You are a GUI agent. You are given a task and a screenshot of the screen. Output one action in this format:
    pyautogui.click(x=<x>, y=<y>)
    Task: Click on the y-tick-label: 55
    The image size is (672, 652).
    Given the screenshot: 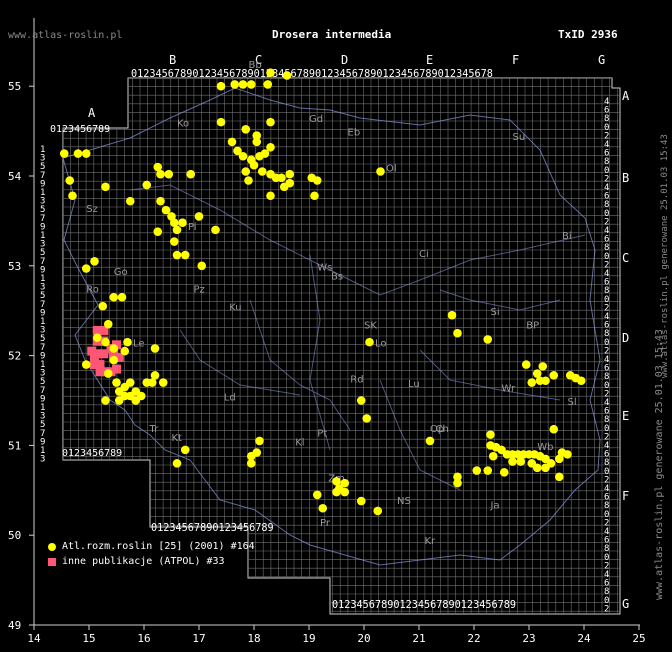 What is the action you would take?
    pyautogui.click(x=14, y=86)
    